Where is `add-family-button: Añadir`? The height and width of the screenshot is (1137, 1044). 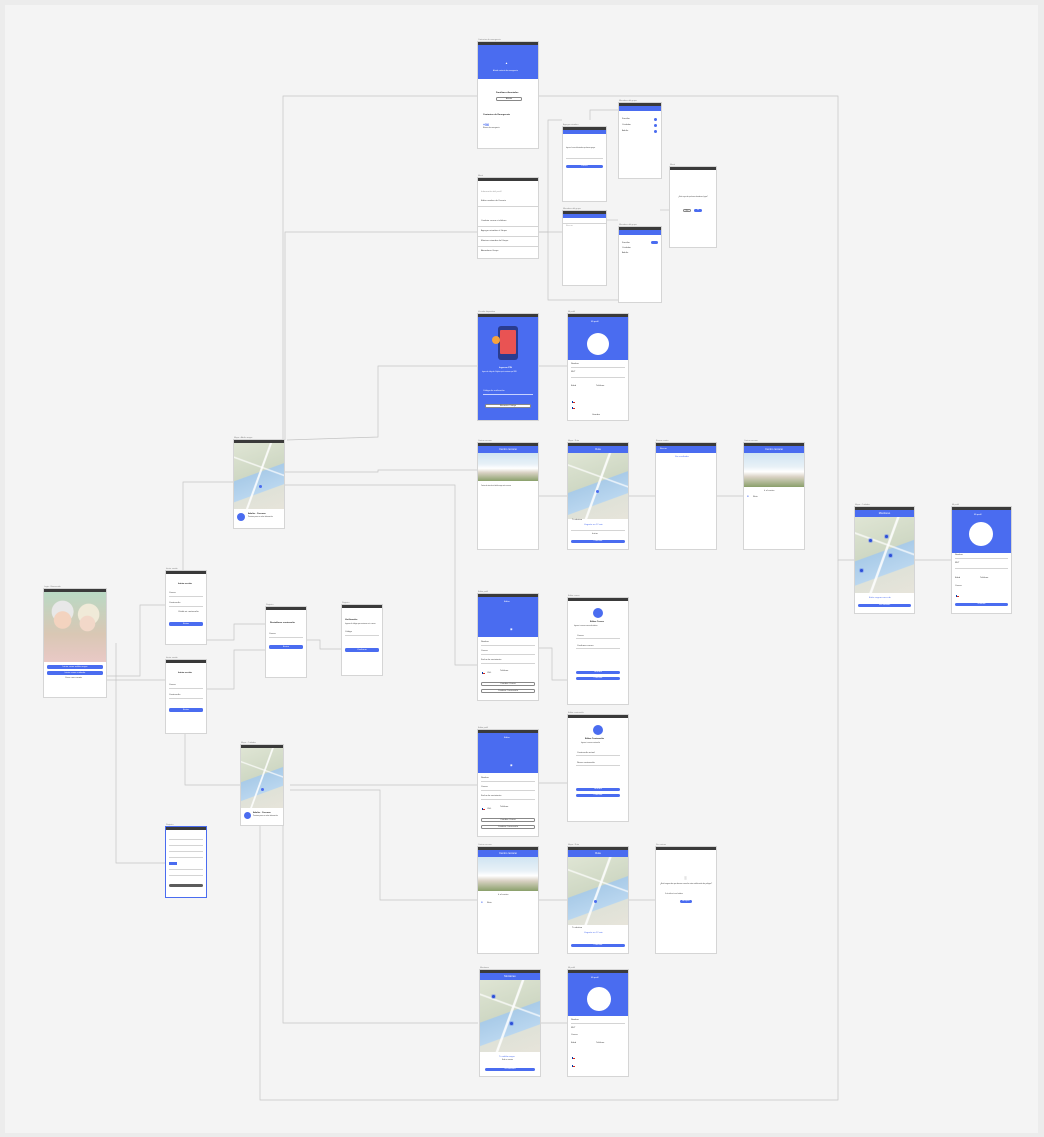
add-family-button: Añadir is located at coordinates (509, 99).